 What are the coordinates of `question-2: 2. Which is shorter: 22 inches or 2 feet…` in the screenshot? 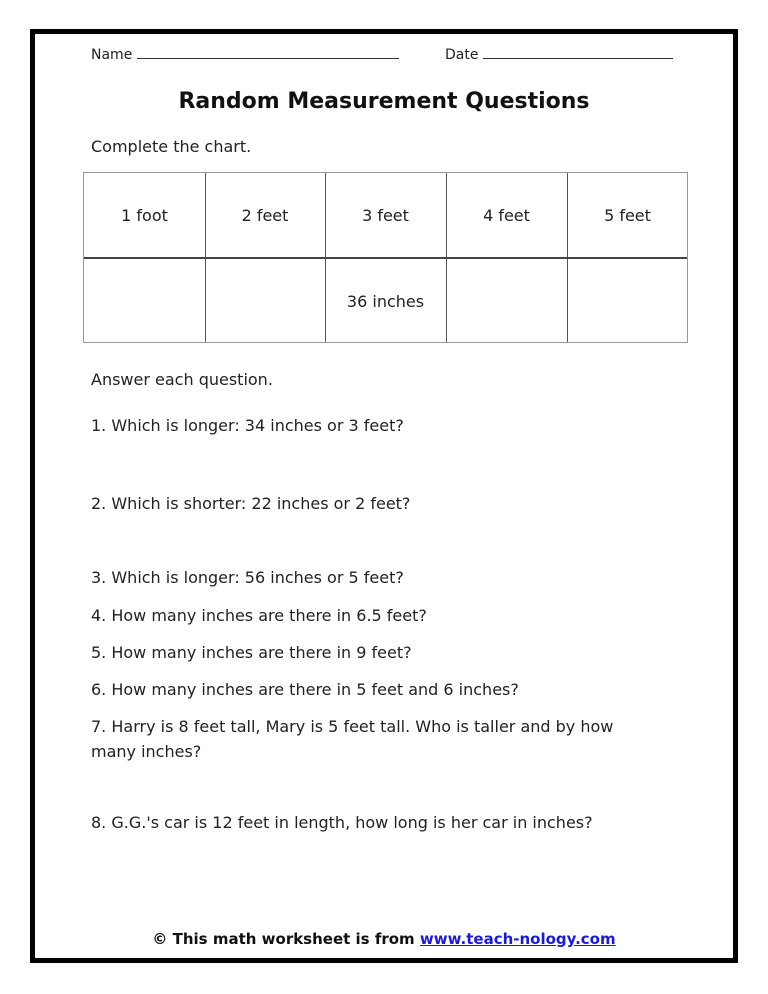 It's located at (251, 503).